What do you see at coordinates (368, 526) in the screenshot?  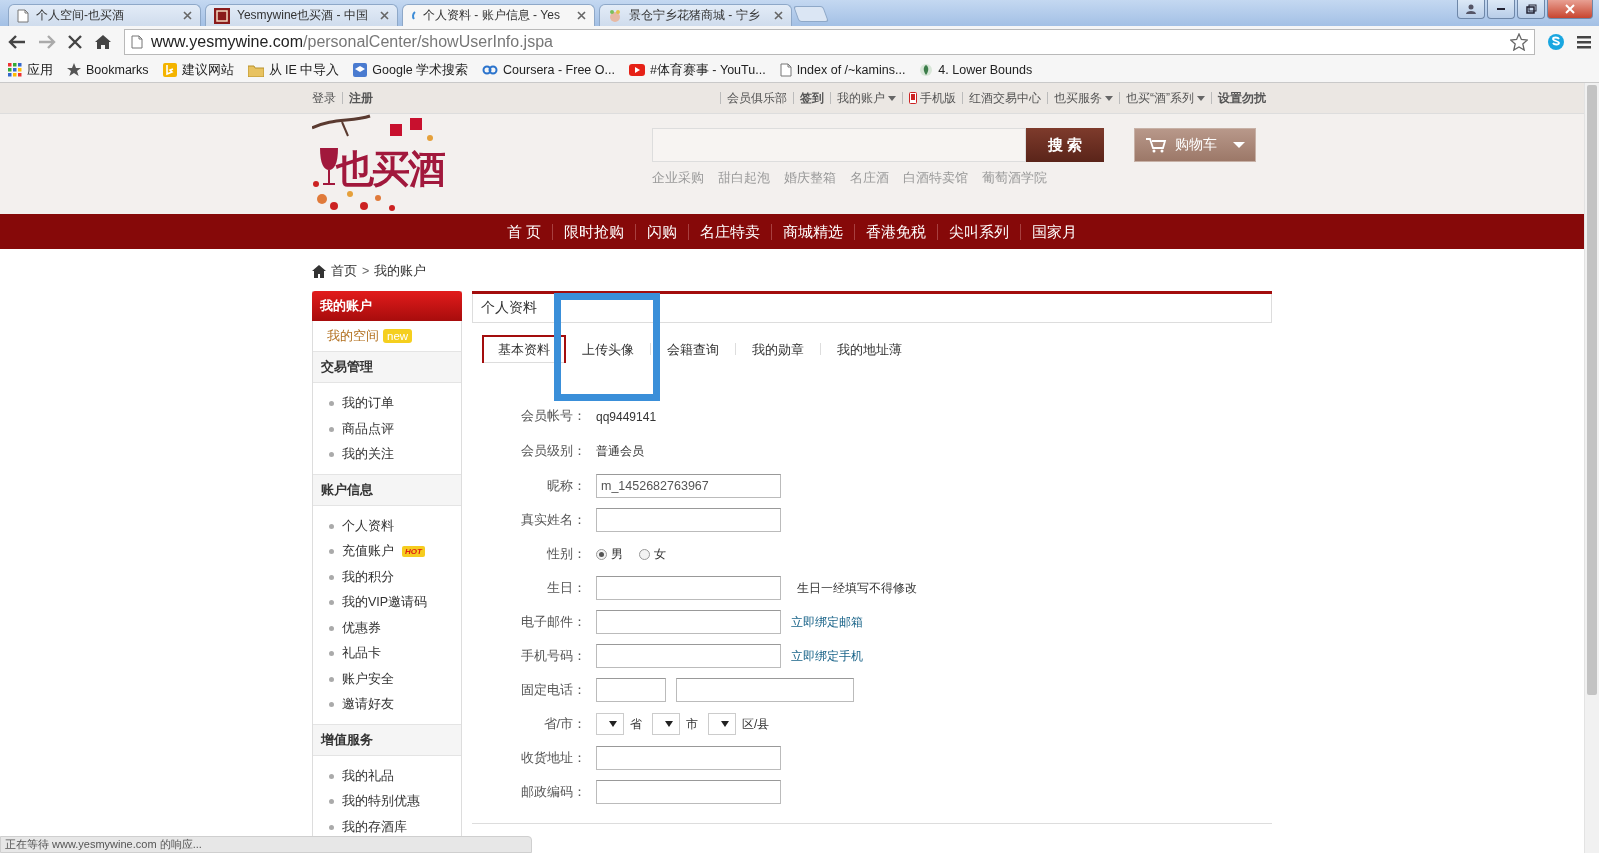 I see `sidebar-item: 个人资料` at bounding box center [368, 526].